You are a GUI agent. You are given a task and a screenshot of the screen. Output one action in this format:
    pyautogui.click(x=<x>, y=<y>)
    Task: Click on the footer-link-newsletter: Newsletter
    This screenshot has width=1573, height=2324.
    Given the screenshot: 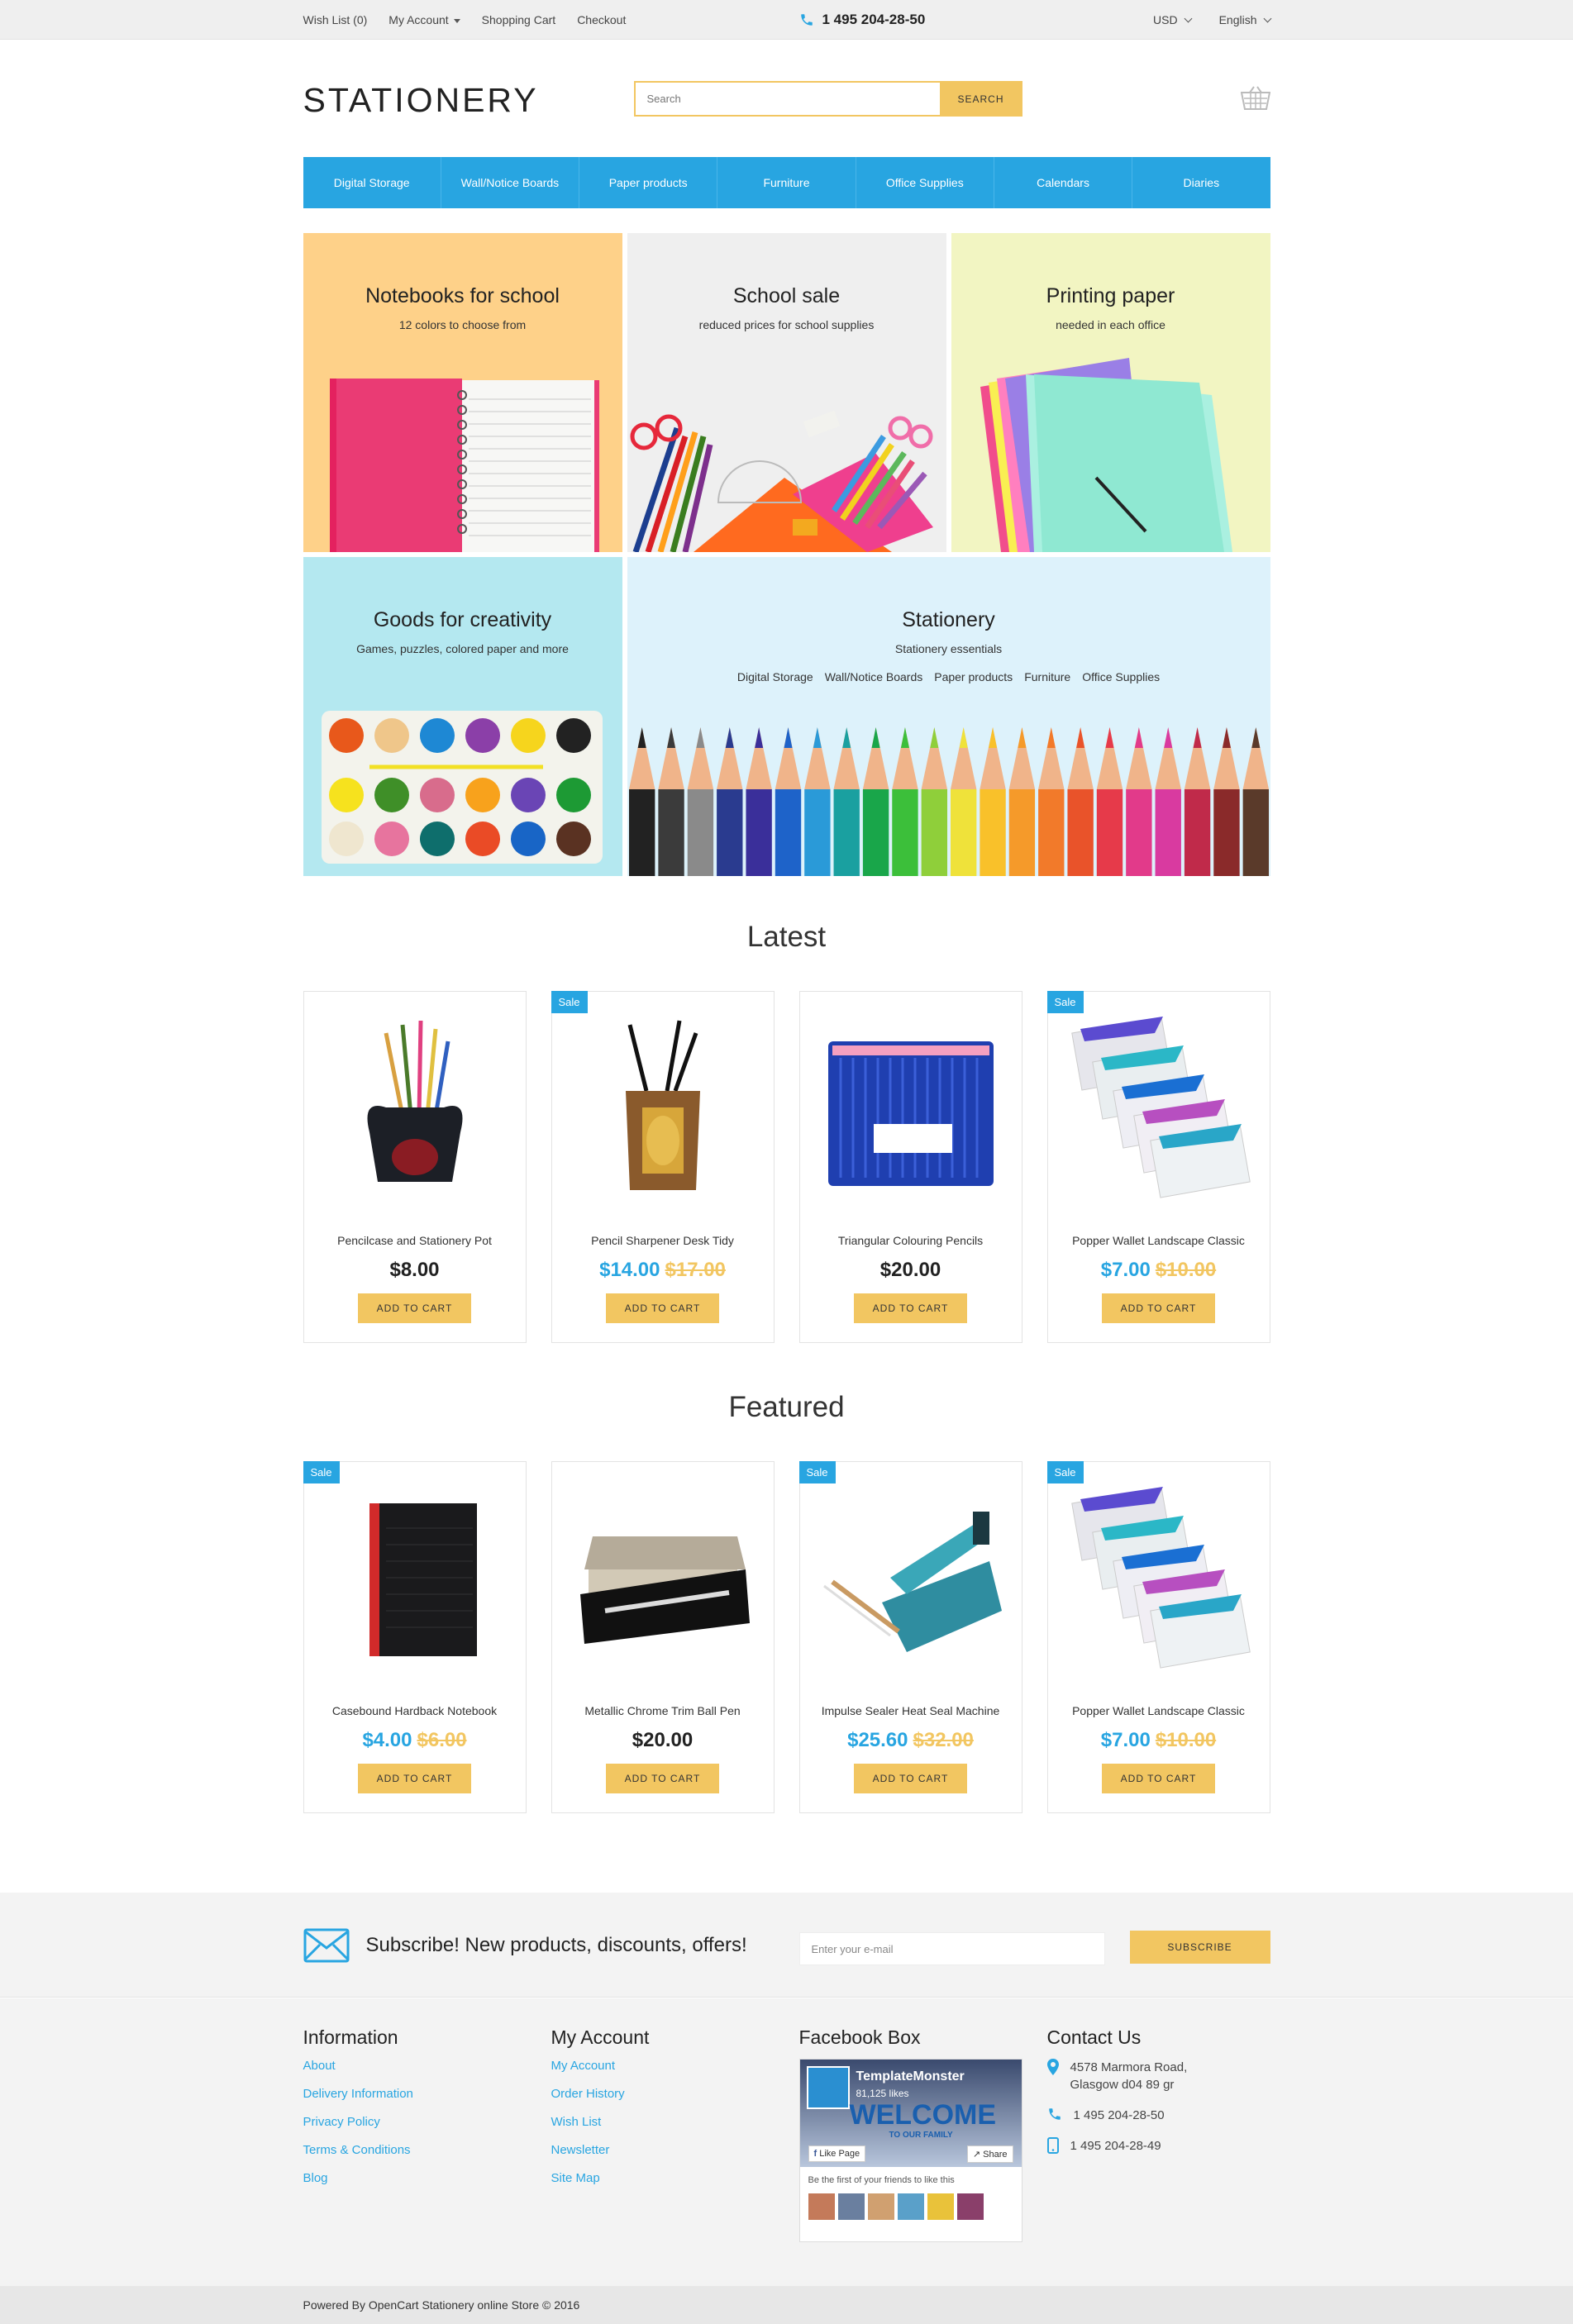 What is the action you would take?
    pyautogui.click(x=600, y=2150)
    